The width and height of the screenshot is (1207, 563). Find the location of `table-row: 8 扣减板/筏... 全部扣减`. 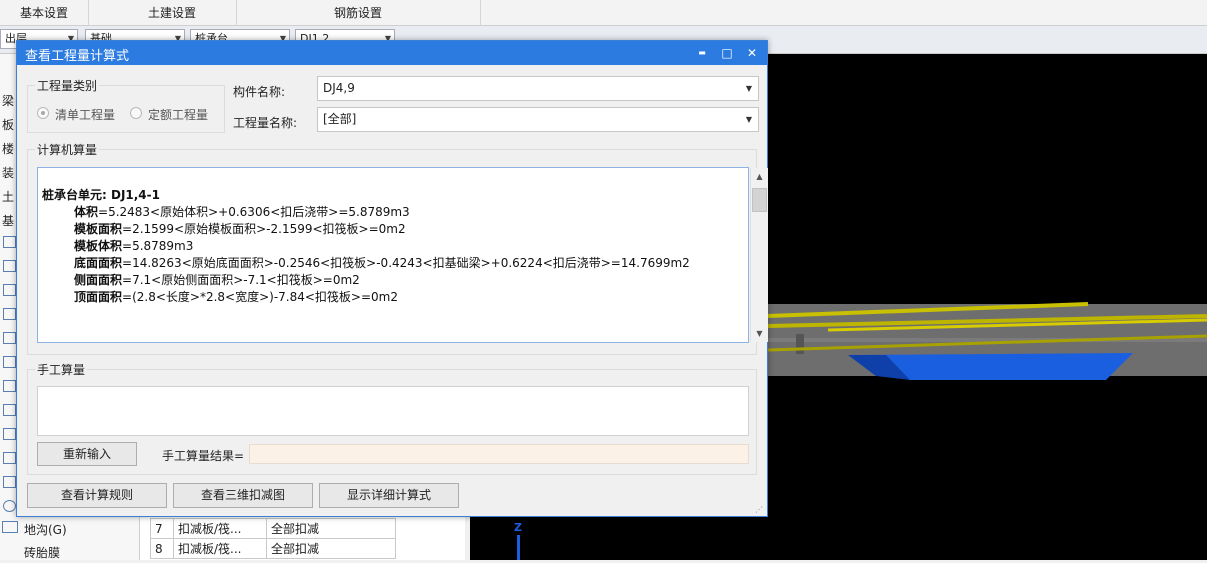

table-row: 8 扣减板/筏... 全部扣减 is located at coordinates (273, 548).